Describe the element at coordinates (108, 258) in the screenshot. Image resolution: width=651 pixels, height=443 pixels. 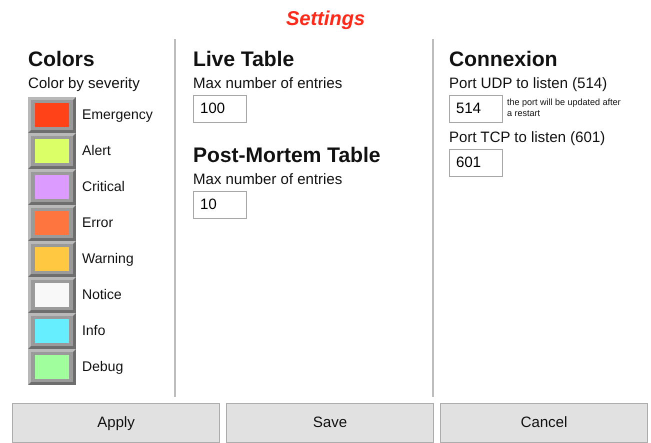
I see `severity-label: Warning` at that location.